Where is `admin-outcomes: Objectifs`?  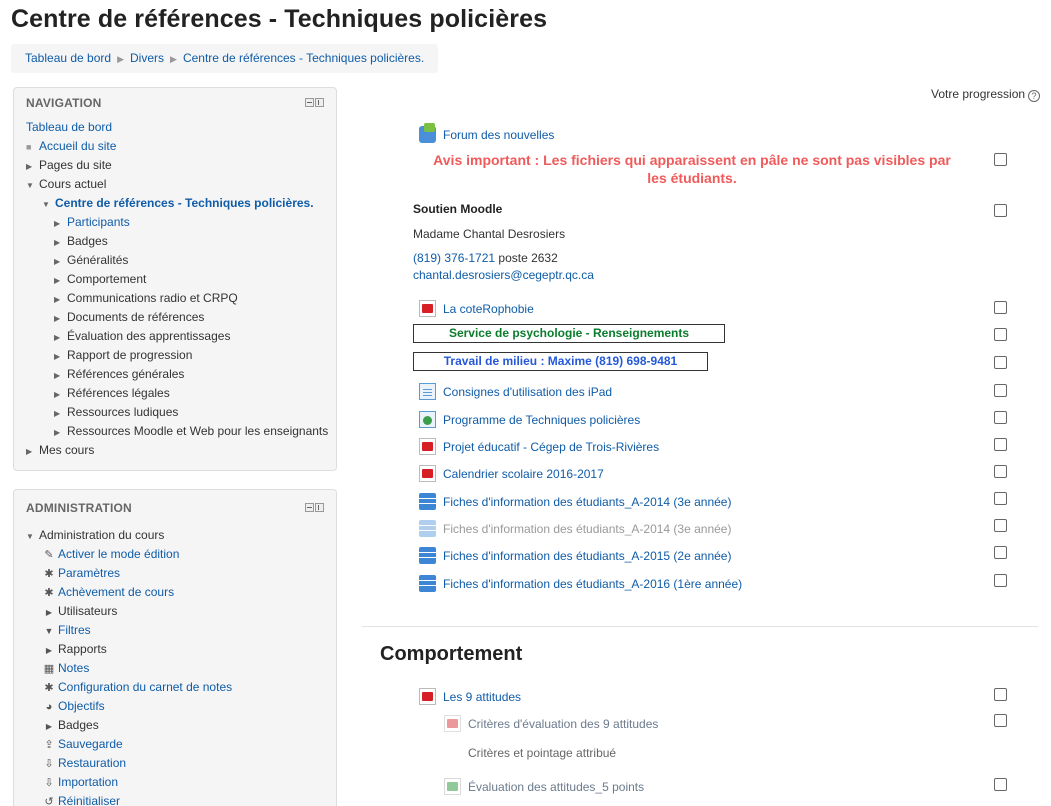
admin-outcomes: Objectifs is located at coordinates (81, 706).